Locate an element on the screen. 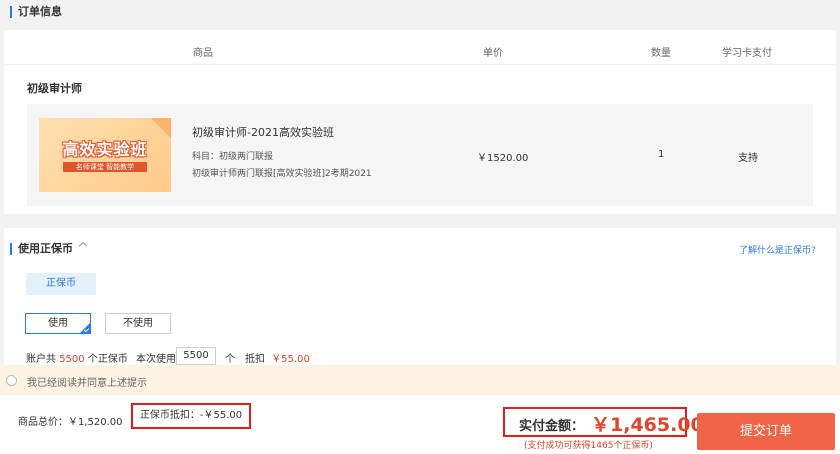 This screenshot has width=840, height=454. product-category: 初级审计师 is located at coordinates (54, 88).